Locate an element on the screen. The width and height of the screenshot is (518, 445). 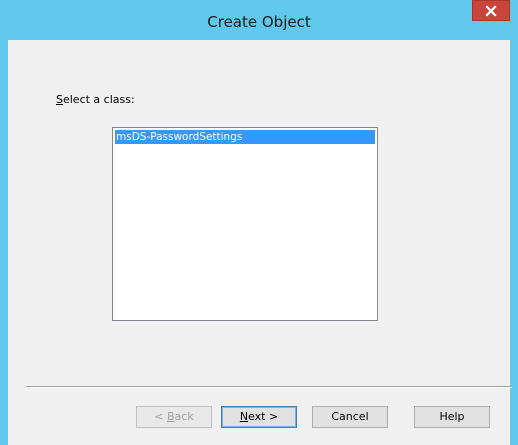
select-label-mnemonic: S is located at coordinates (59, 99).